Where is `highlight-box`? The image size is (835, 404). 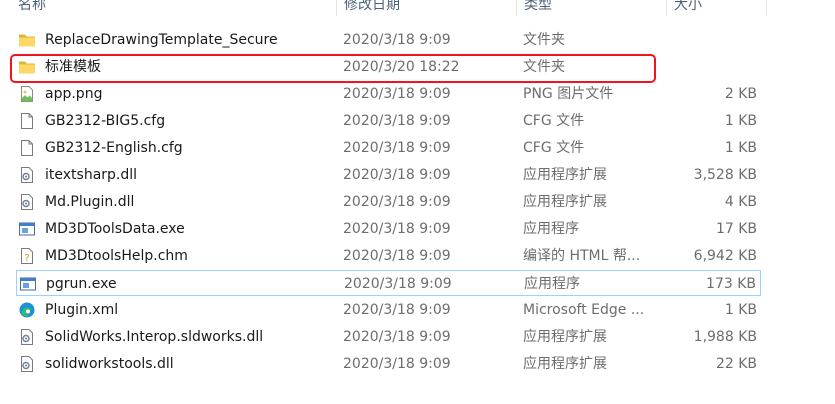 highlight-box is located at coordinates (333, 68).